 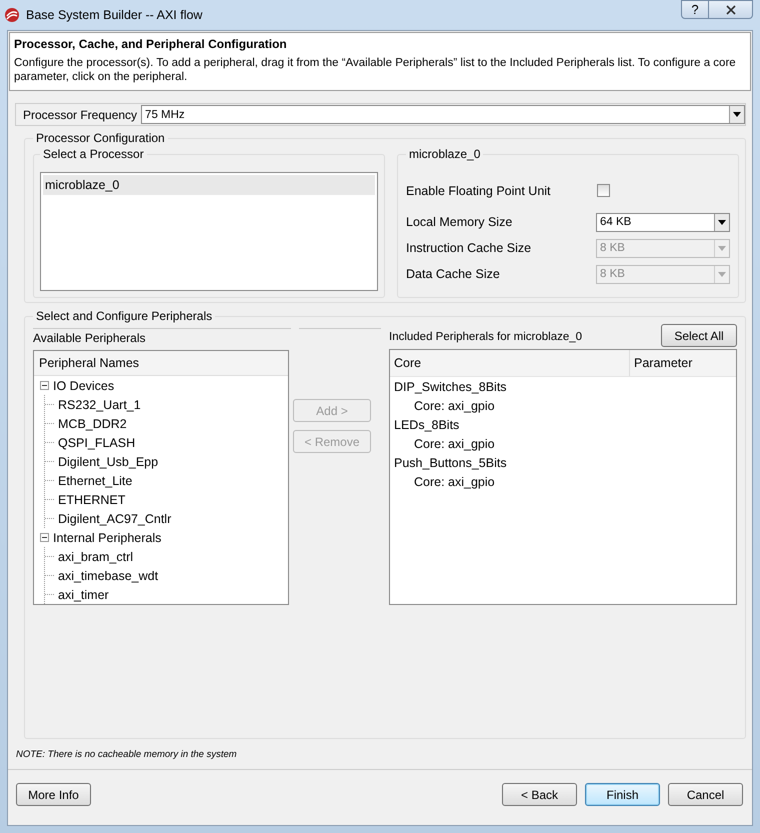 What do you see at coordinates (124, 316) in the screenshot?
I see `group-title: Select and Configure Peripherals` at bounding box center [124, 316].